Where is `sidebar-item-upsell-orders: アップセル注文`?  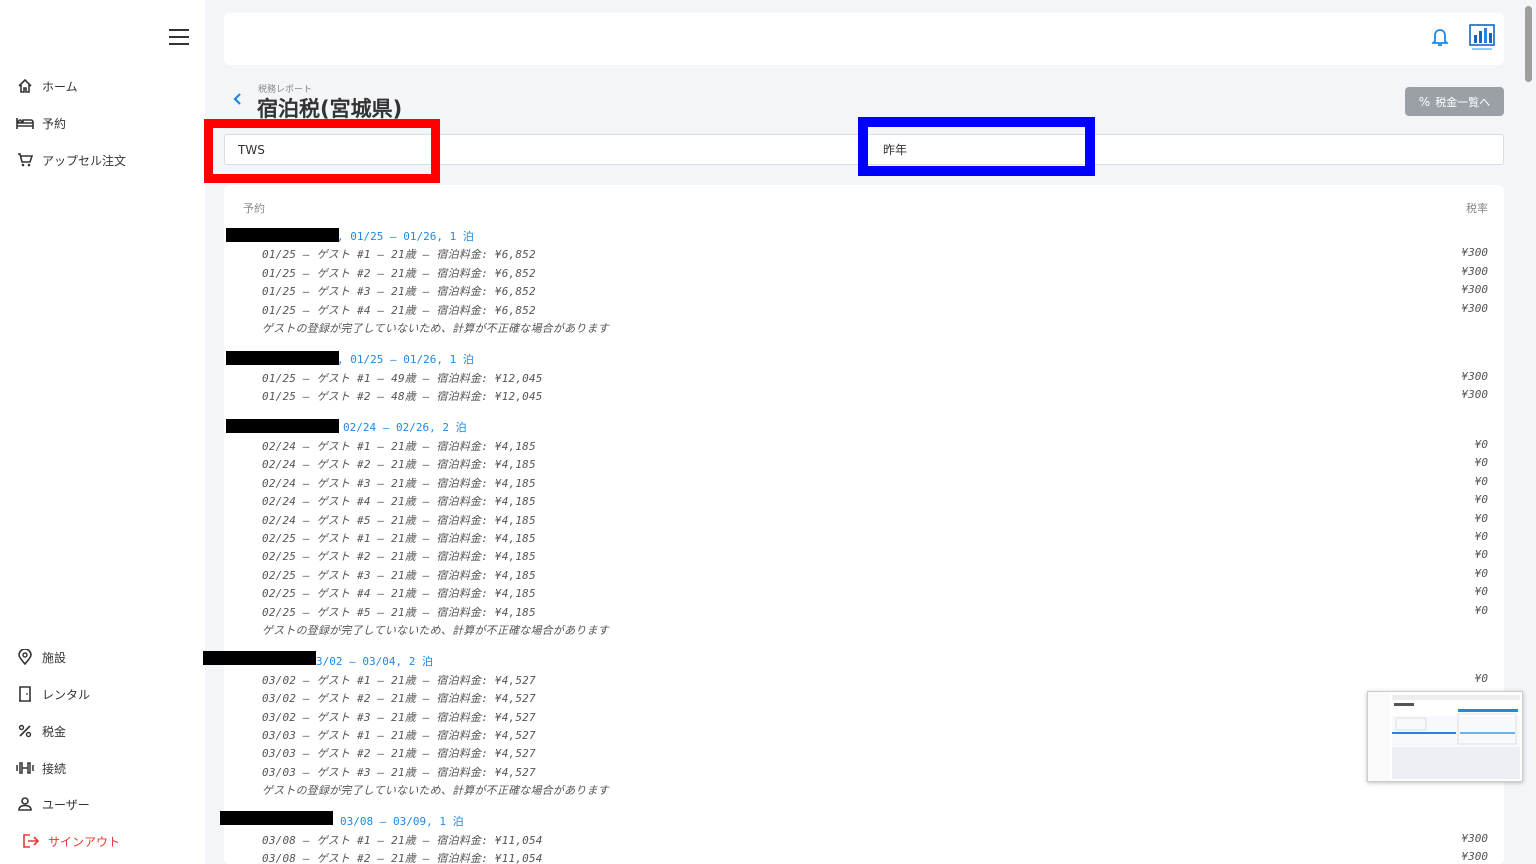
sidebar-item-upsell-orders: アップセル注文 is located at coordinates (71, 160).